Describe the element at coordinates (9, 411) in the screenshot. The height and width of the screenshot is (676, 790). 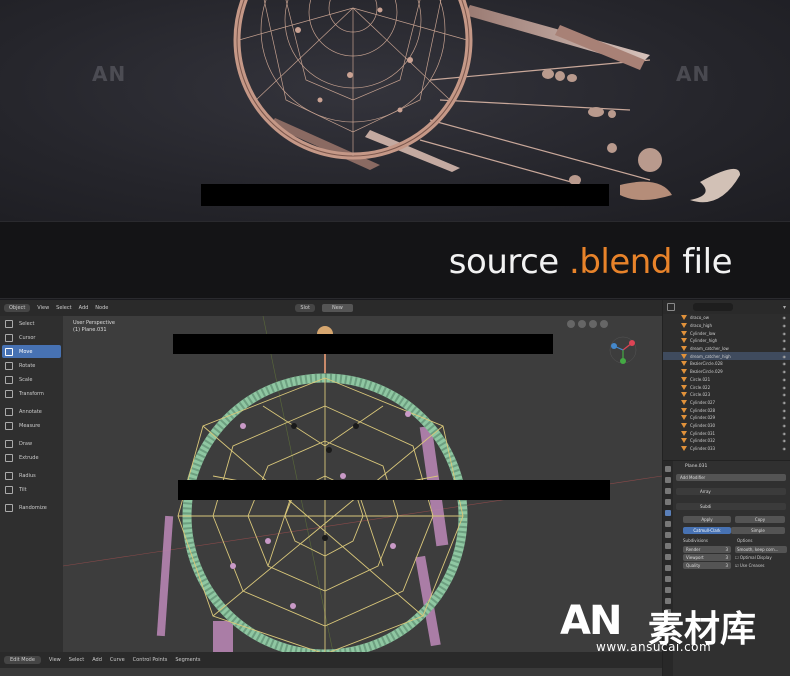
I see `annotate-icon` at that location.